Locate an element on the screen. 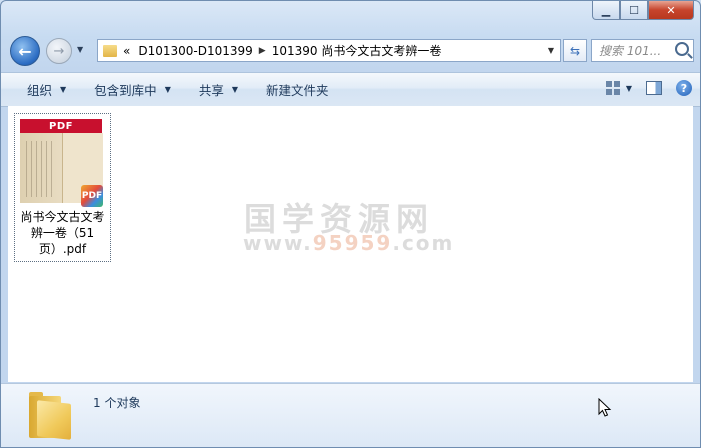 The width and height of the screenshot is (701, 448). recent-pages-dropdown-icon: ▼ is located at coordinates (80, 49).